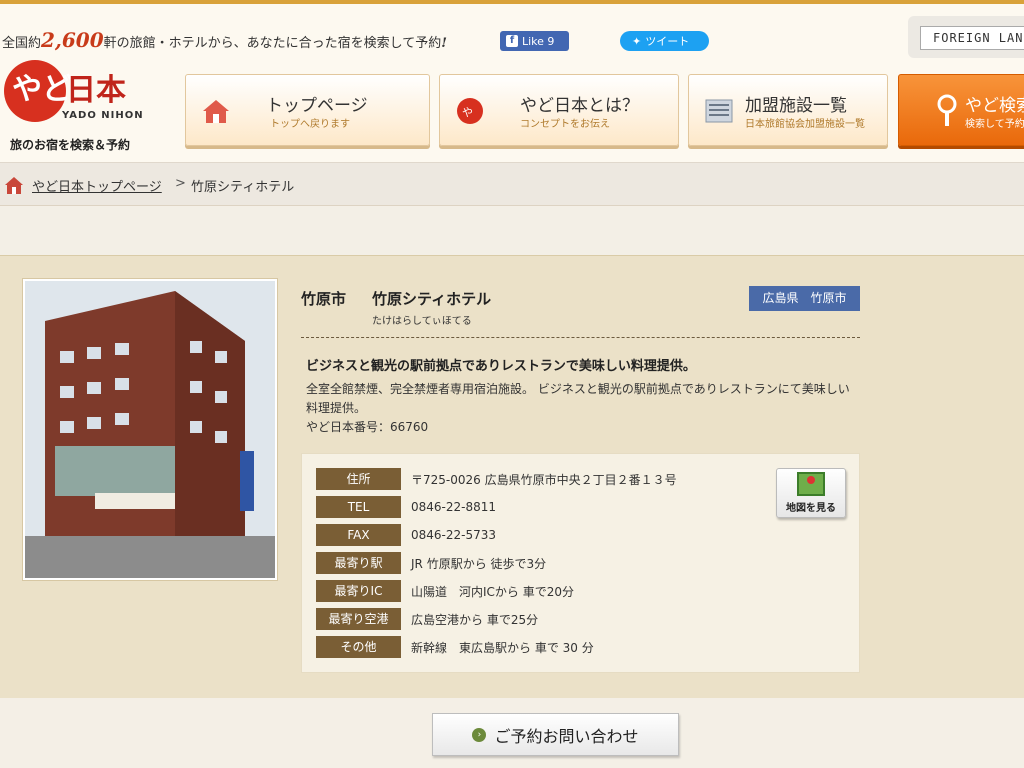 The image size is (1024, 768). Describe the element at coordinates (796, 106) in the screenshot. I see `nav-member-list-title: 加盟施設一覧` at that location.